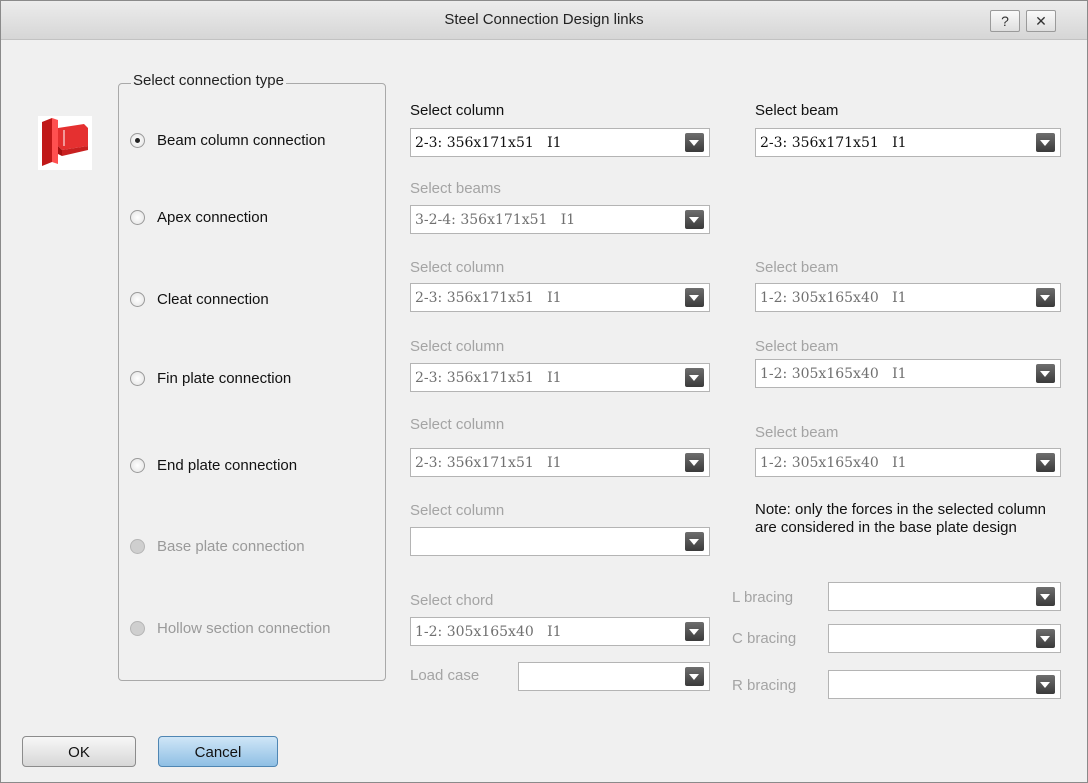 The image size is (1088, 783). I want to click on apex-beams-select: 3-2-4: 356x171x51 I1, so click(560, 219).